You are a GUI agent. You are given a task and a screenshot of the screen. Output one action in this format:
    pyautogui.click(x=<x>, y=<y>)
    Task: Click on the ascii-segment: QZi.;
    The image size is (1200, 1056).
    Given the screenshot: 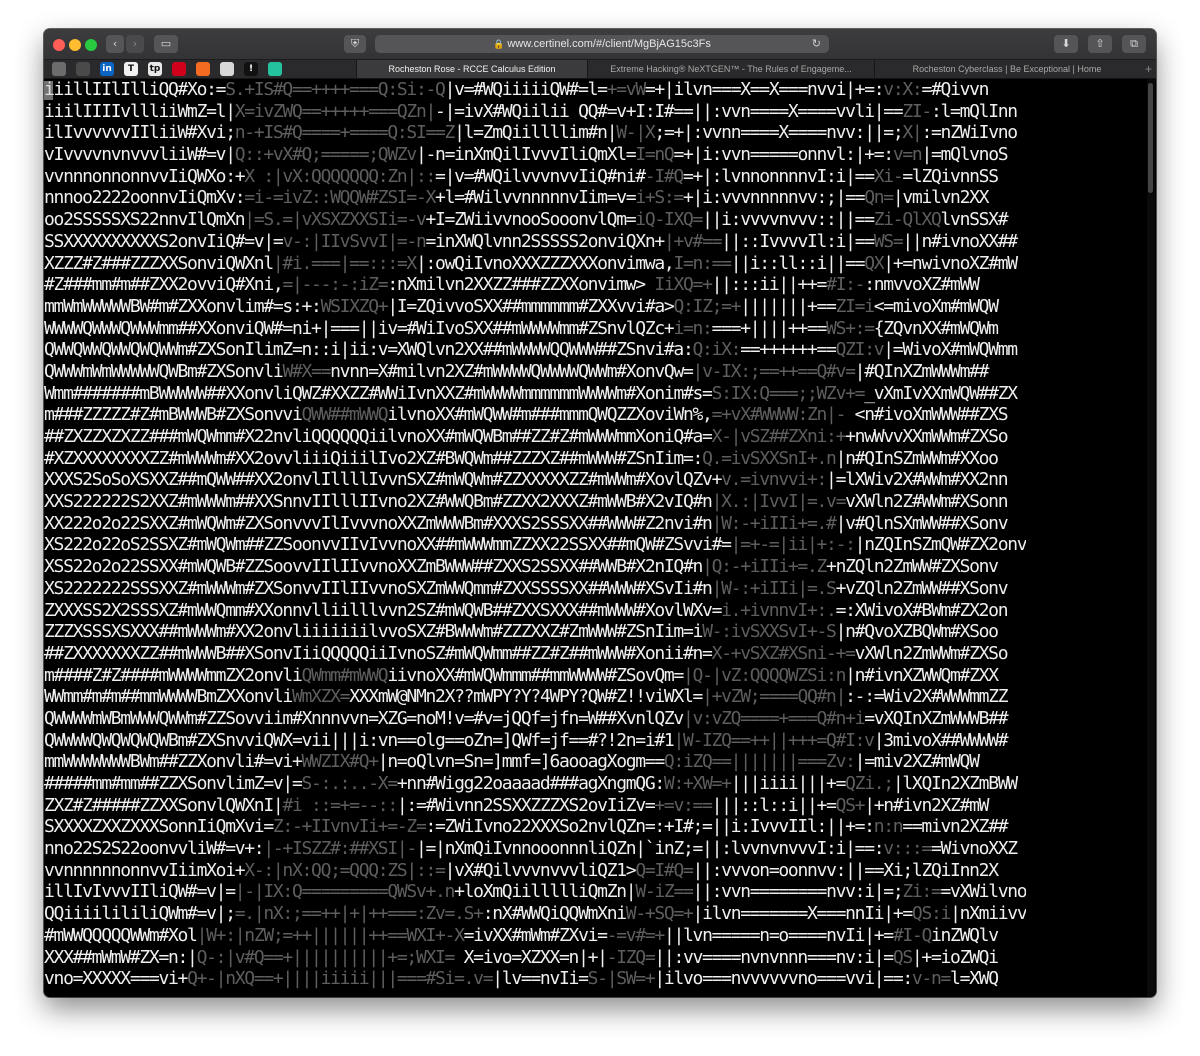 What is the action you would take?
    pyautogui.click(x=869, y=783)
    